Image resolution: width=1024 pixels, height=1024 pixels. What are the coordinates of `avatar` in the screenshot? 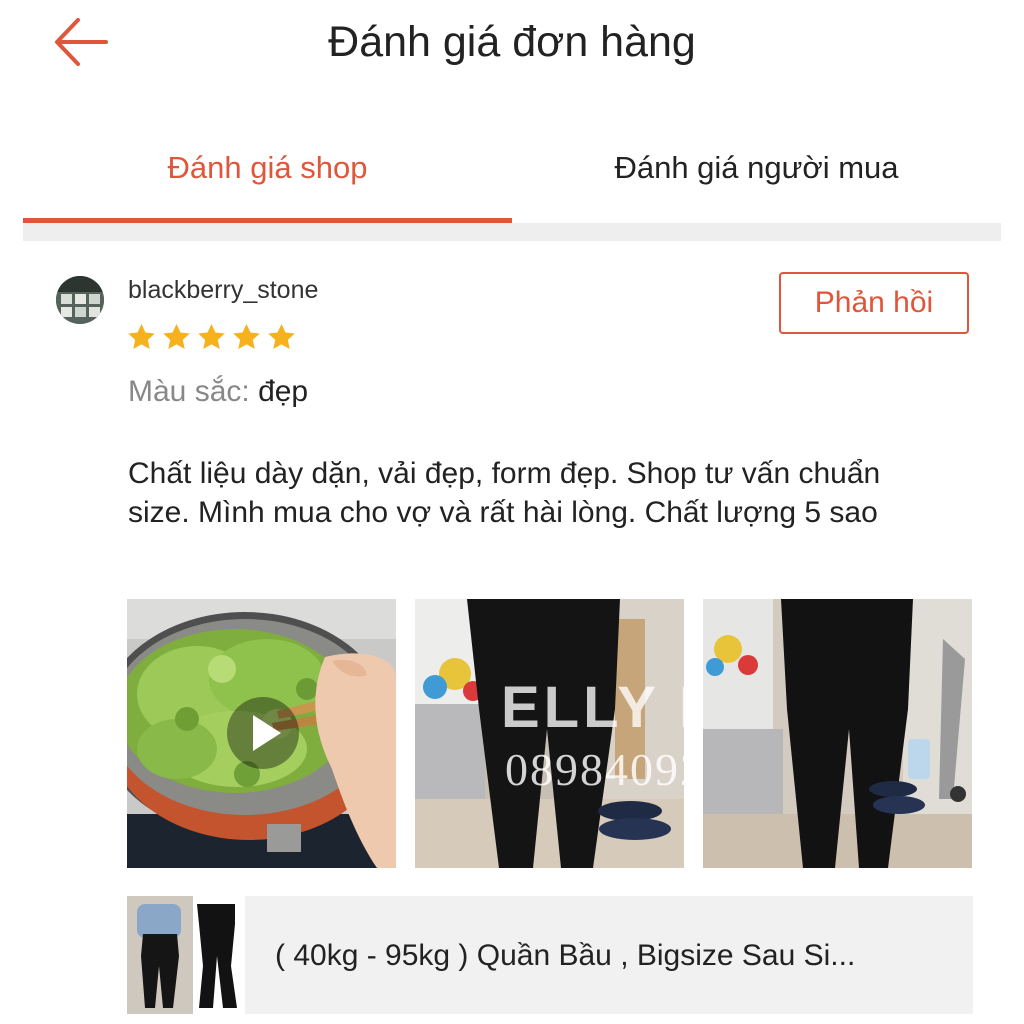 It's located at (80, 300).